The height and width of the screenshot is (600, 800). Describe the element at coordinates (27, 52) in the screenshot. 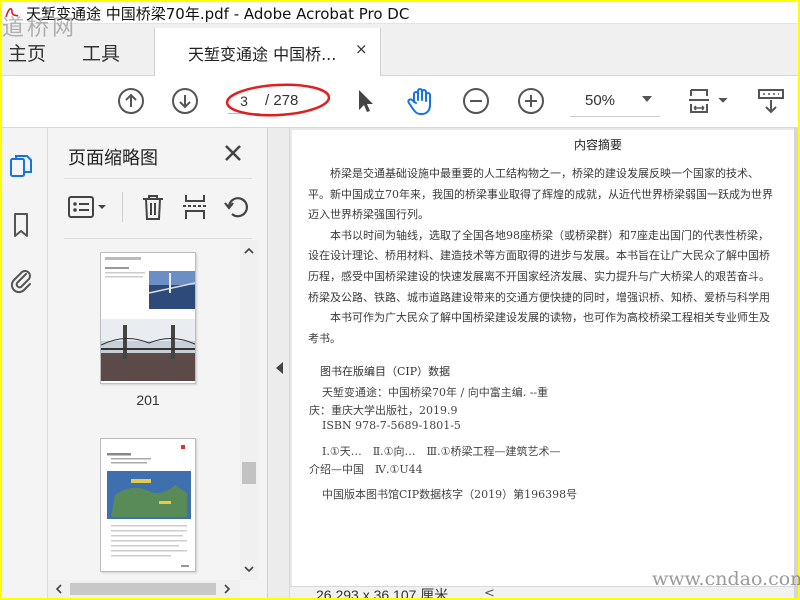

I see `tab-home: 主页` at that location.